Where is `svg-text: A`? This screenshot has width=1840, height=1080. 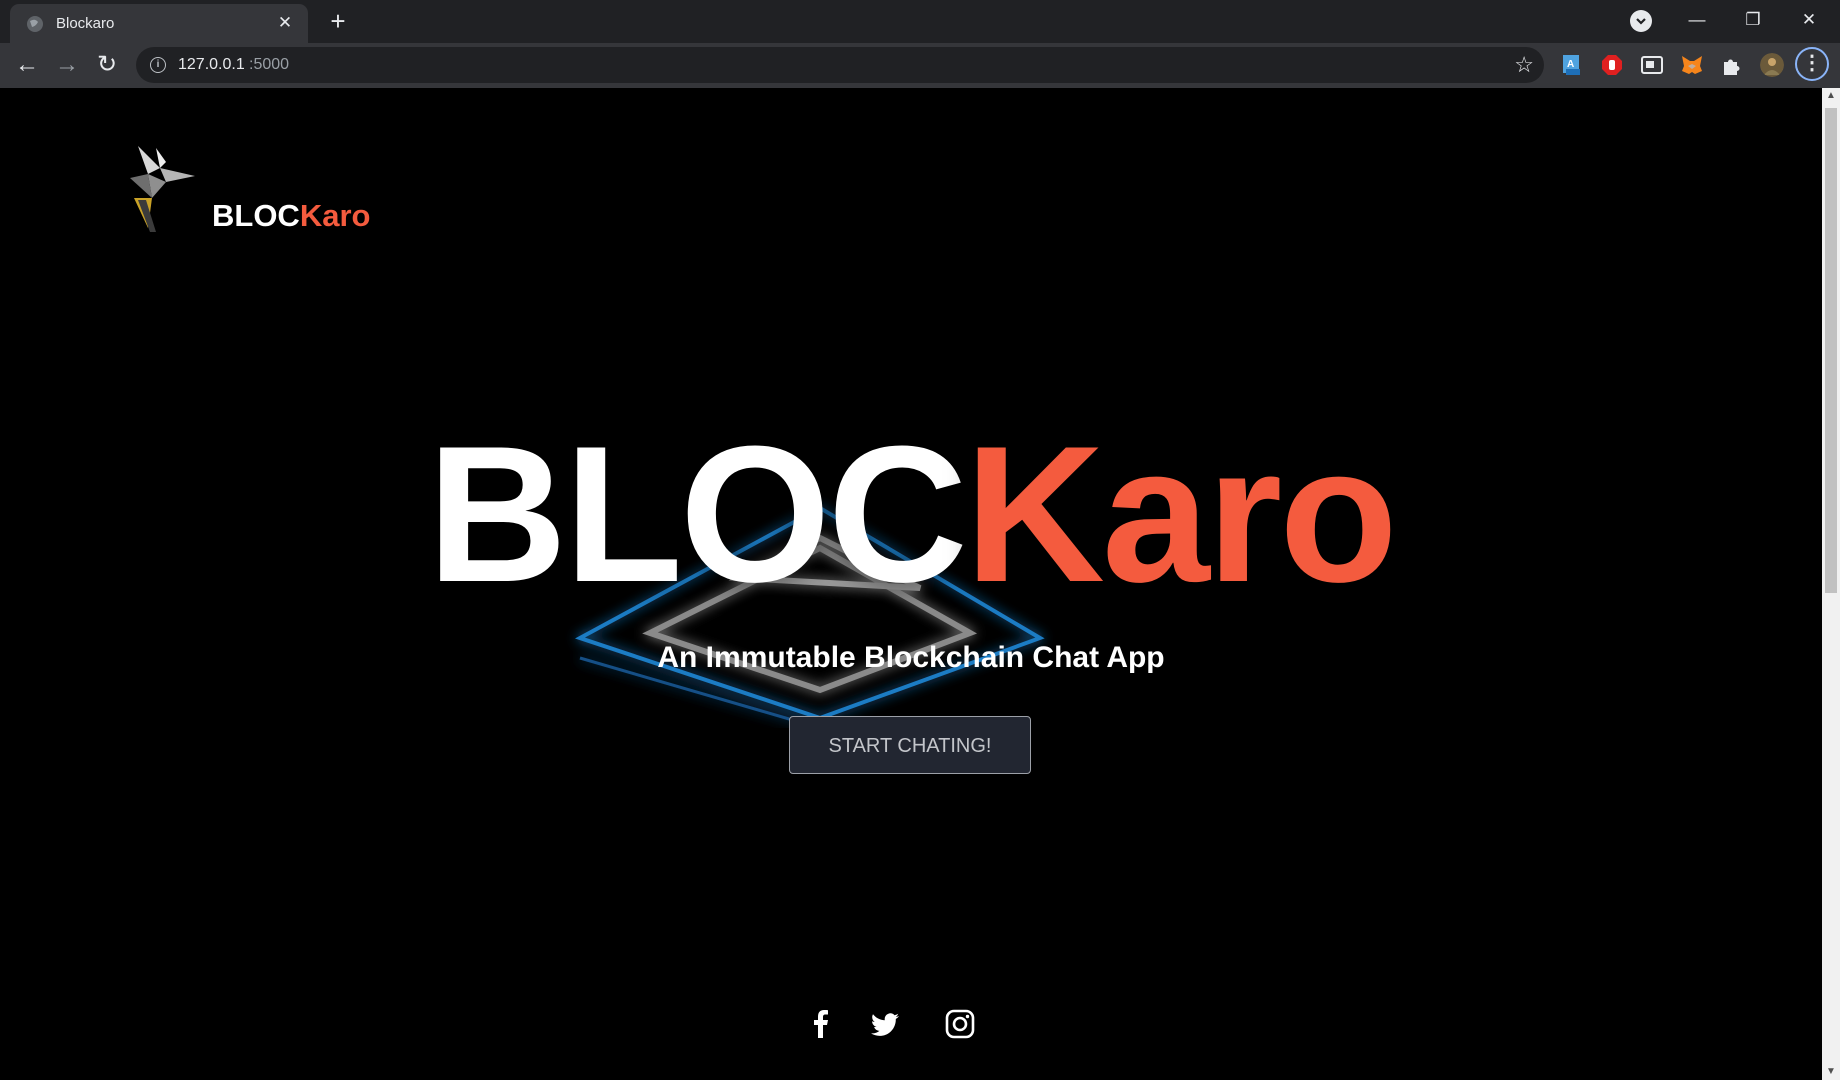
svg-text: A is located at coordinates (1570, 64).